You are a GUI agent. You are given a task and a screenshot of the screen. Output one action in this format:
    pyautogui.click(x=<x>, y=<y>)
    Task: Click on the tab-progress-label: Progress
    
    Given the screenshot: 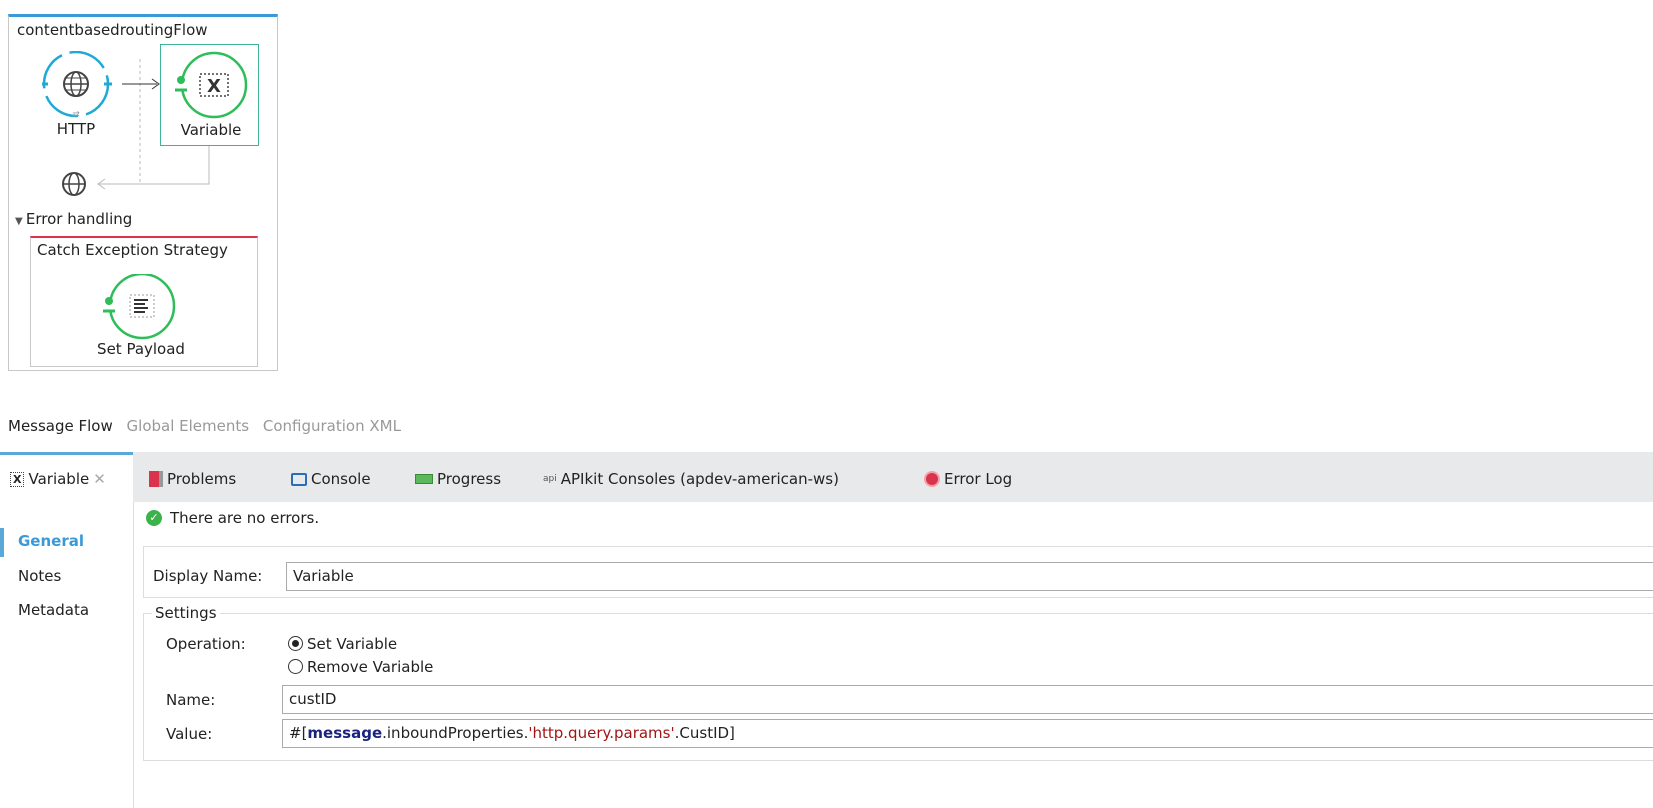 What is the action you would take?
    pyautogui.click(x=469, y=479)
    